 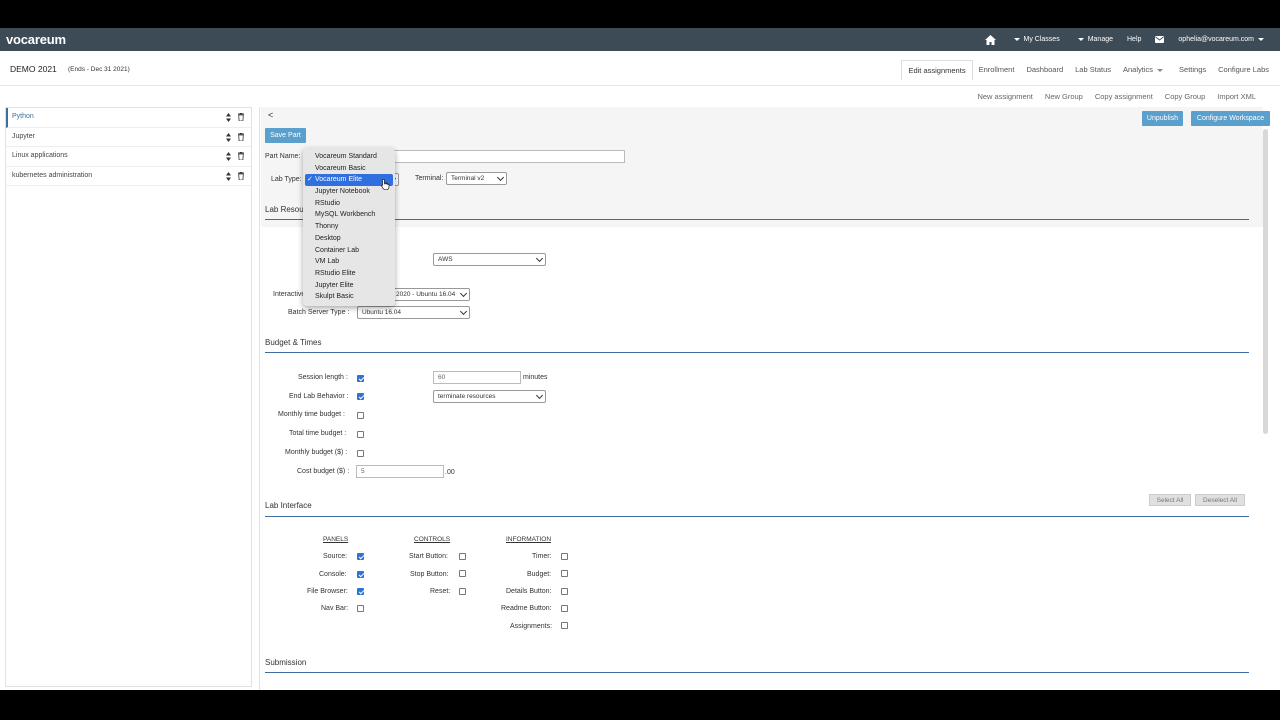 I want to click on info-details-button-label: Details Button:, so click(x=529, y=591).